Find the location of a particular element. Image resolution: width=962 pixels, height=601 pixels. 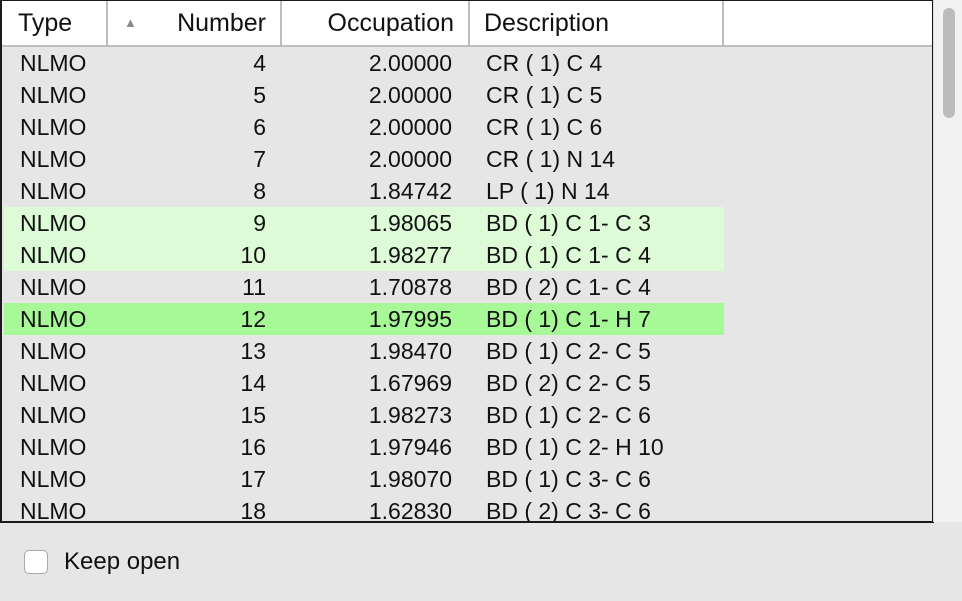

cell-description: CR ( 1) C 6 is located at coordinates (544, 127).